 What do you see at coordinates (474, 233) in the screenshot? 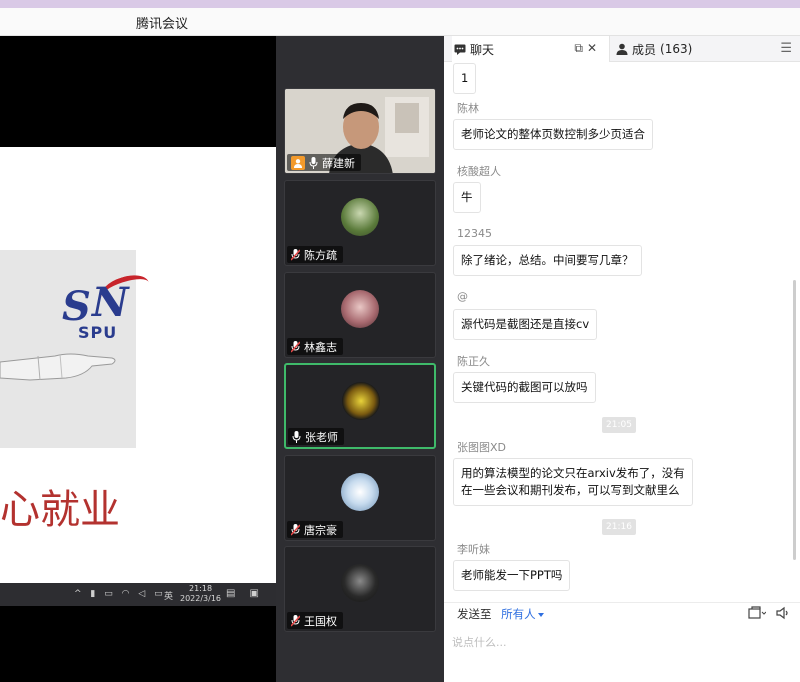
I see `chat-sender: 12345` at bounding box center [474, 233].